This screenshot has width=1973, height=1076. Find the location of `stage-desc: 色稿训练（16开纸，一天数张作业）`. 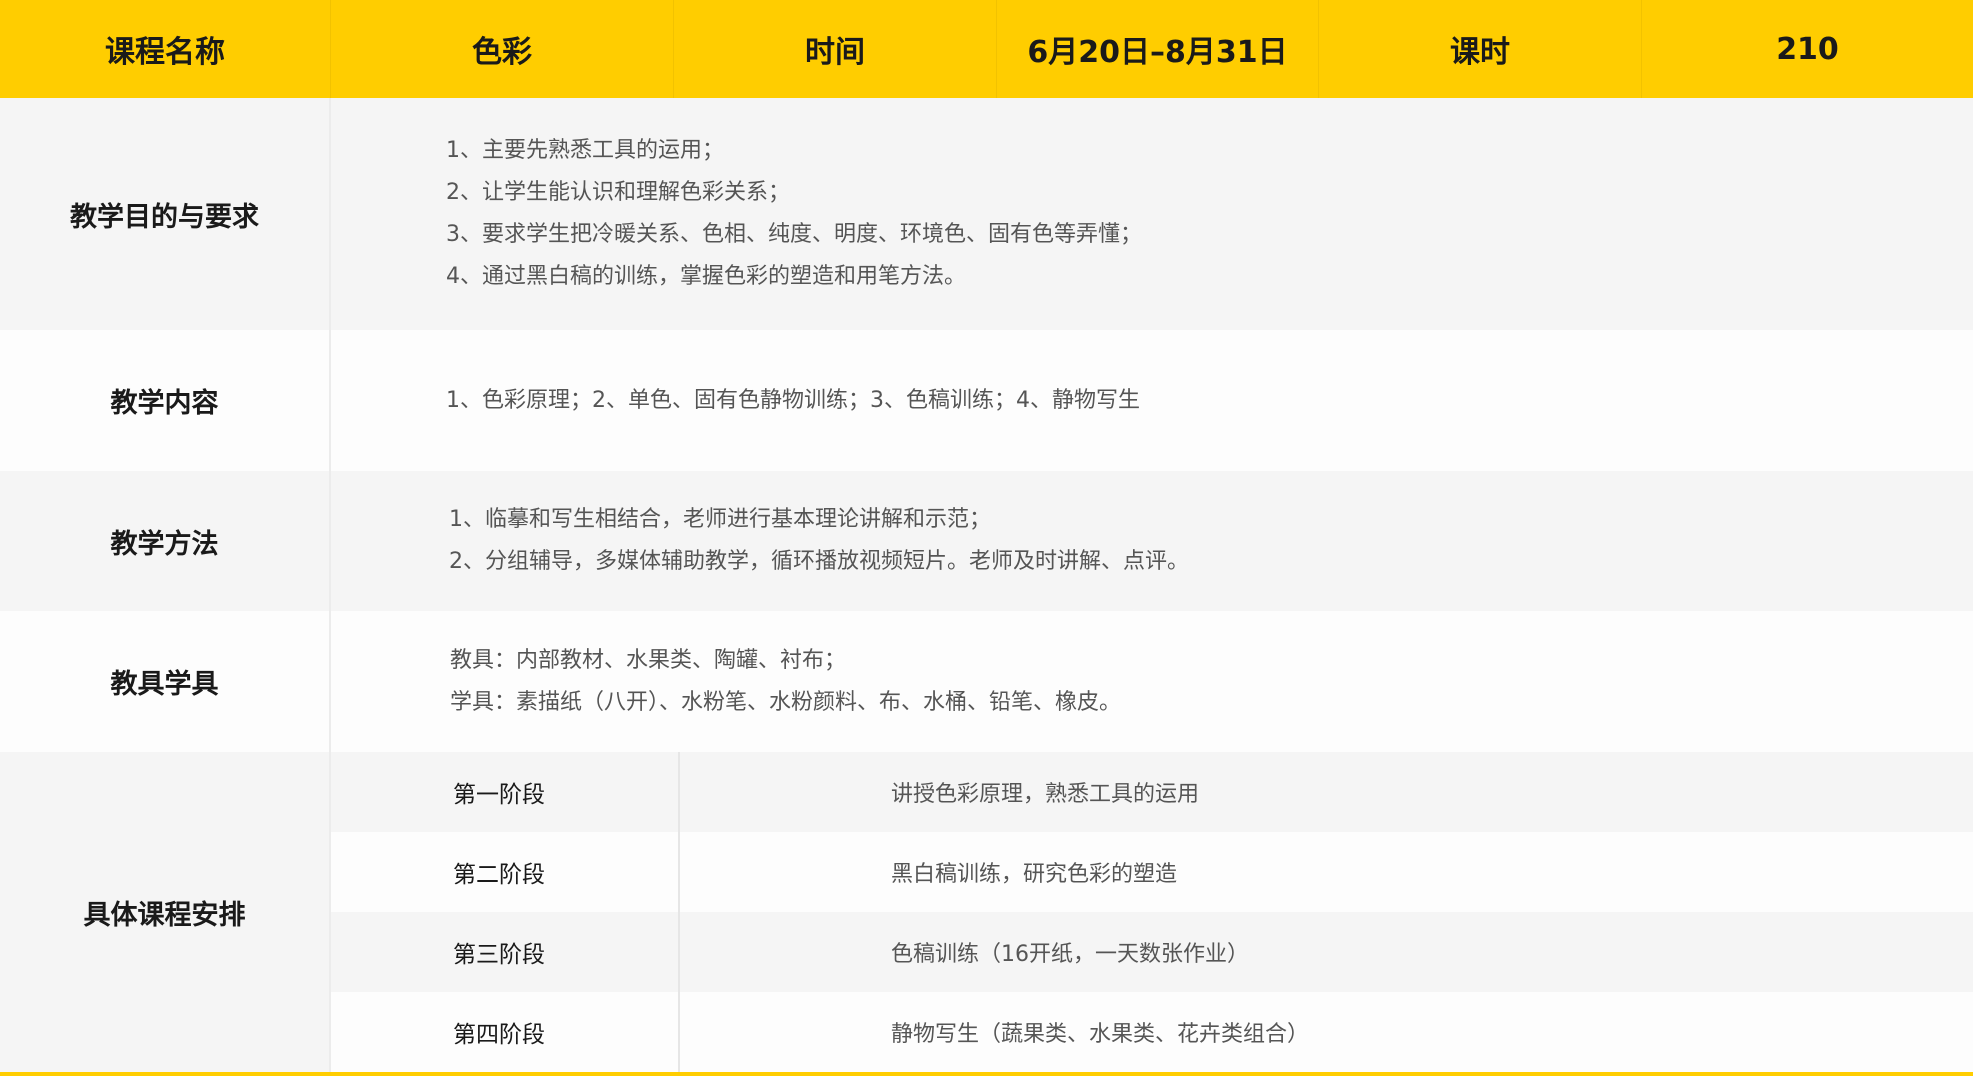

stage-desc: 色稿训练（16开纸，一天数张作业） is located at coordinates (1070, 954).